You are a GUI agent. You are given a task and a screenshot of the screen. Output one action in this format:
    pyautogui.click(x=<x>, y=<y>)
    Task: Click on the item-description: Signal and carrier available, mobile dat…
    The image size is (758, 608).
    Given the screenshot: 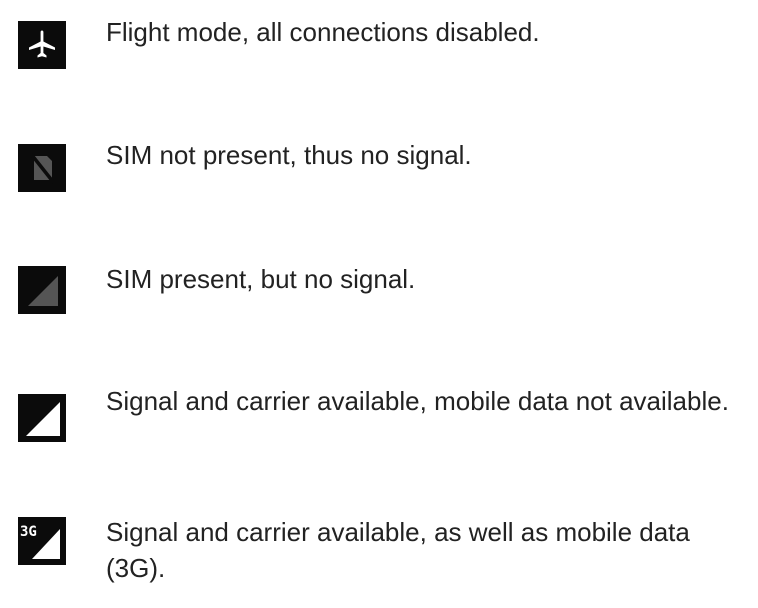 What is the action you would take?
    pyautogui.click(x=417, y=401)
    